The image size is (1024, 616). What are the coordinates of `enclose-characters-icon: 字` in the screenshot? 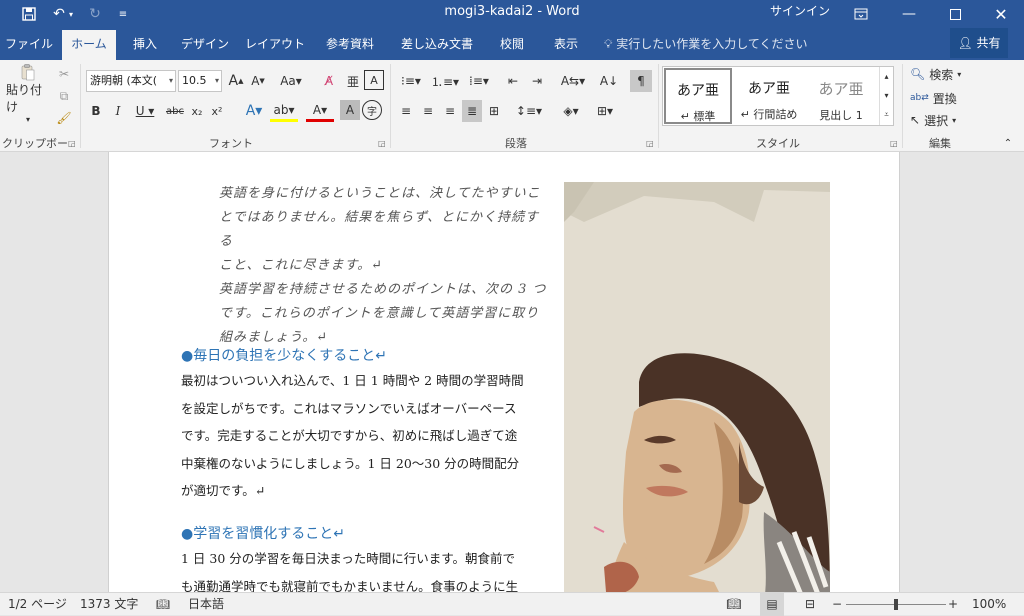 It's located at (372, 110).